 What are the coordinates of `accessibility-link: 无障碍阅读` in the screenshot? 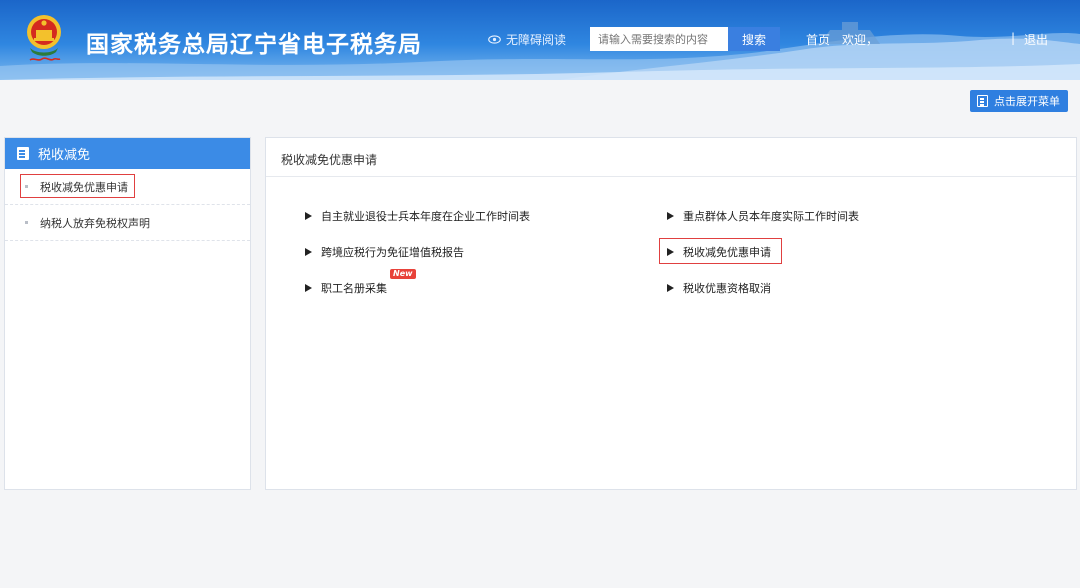 It's located at (527, 39).